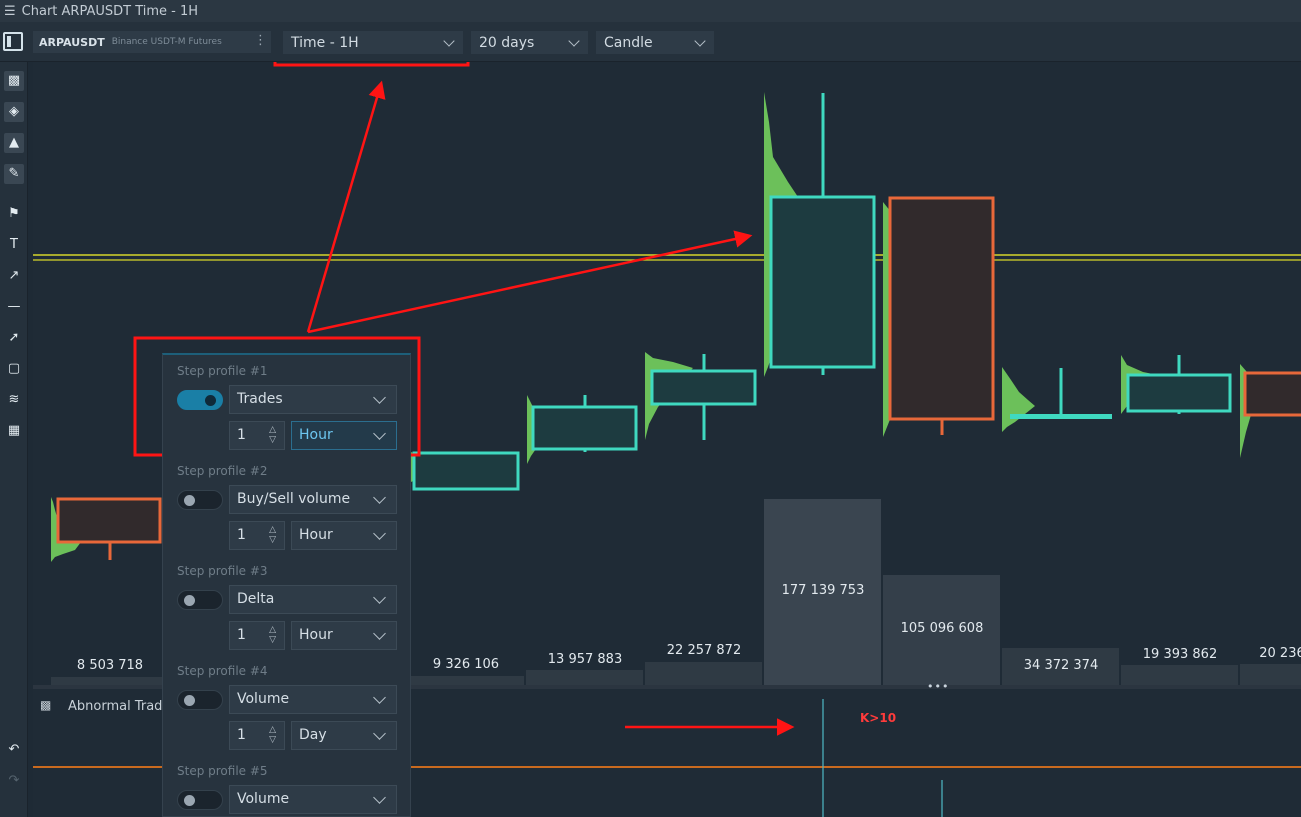 This screenshot has width=1301, height=817. What do you see at coordinates (529, 42) in the screenshot?
I see `period-dropdown: 20 days` at bounding box center [529, 42].